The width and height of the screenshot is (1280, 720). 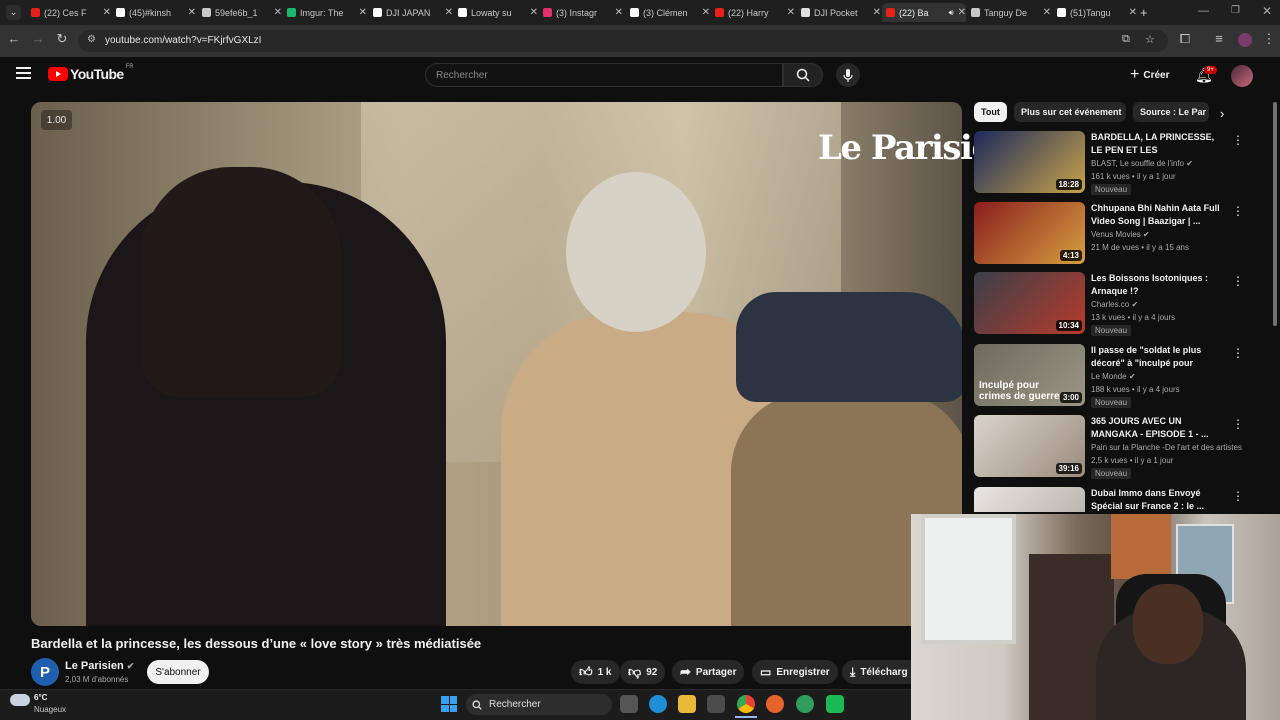 What do you see at coordinates (1126, 39) in the screenshot?
I see `install-app-icon: ⧉` at bounding box center [1126, 39].